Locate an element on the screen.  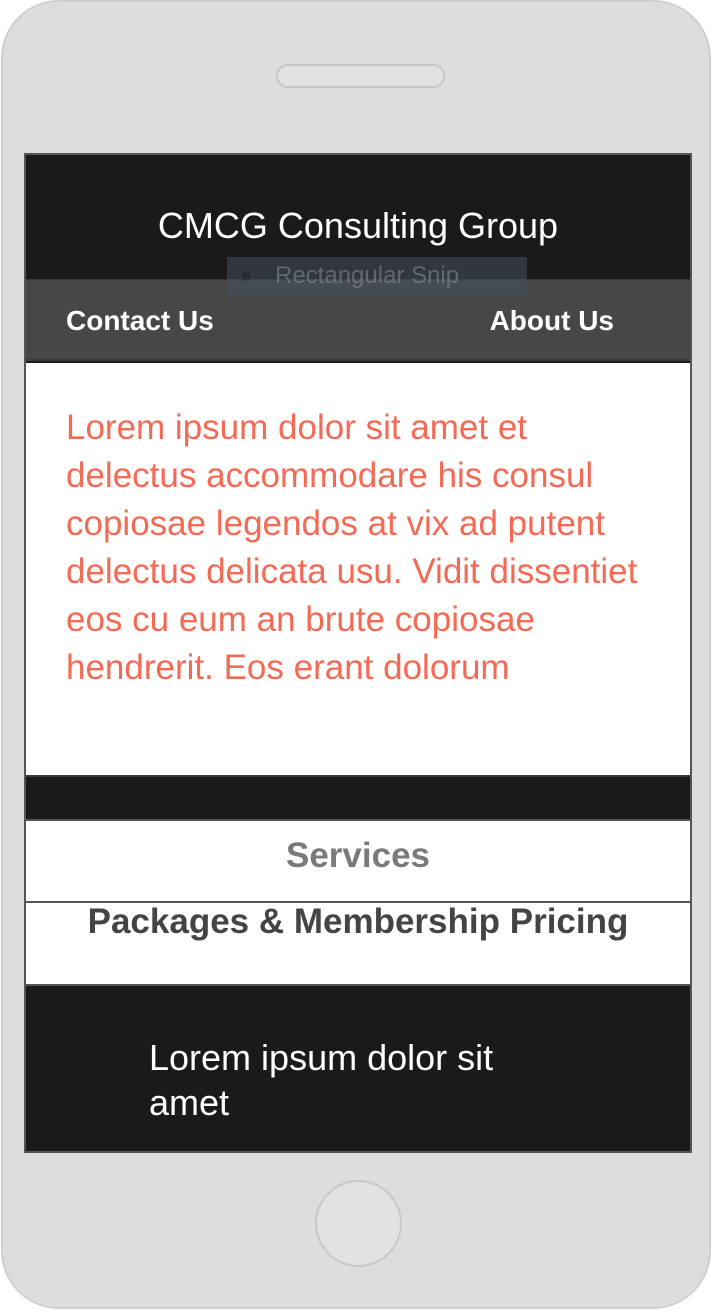
nav-contact-link: Contact Us is located at coordinates (140, 321).